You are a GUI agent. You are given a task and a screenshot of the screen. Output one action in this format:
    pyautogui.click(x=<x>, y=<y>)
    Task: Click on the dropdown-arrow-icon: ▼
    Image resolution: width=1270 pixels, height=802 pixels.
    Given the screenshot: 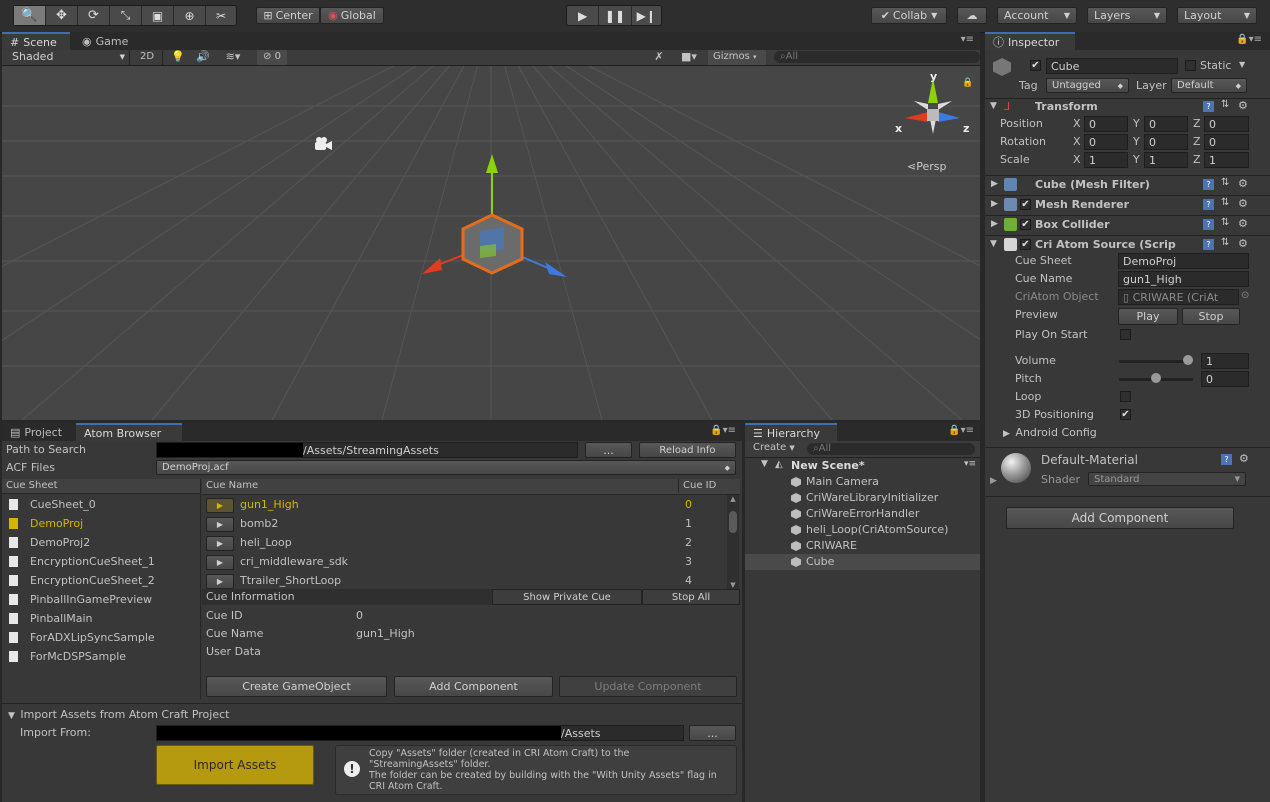 What is the action you would take?
    pyautogui.click(x=1242, y=64)
    